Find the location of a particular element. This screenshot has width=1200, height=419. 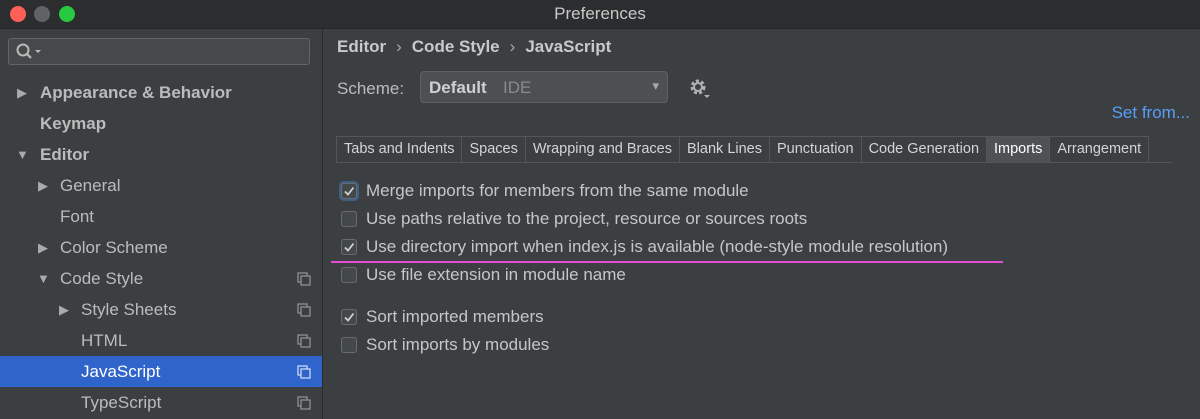

breadcrumb-item: JavaScript is located at coordinates (568, 46).